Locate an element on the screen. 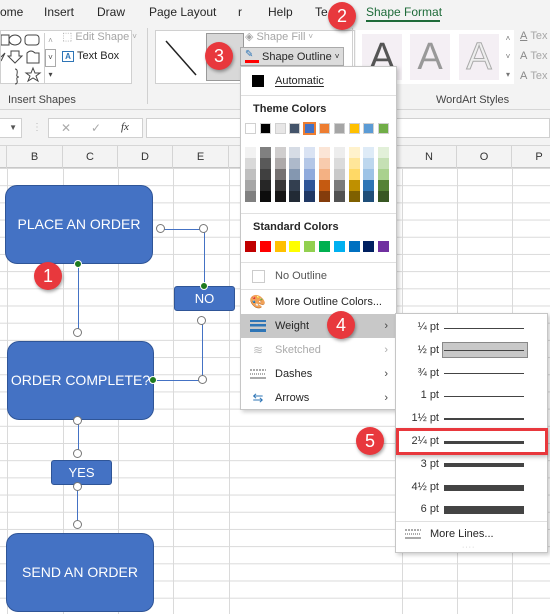 This screenshot has width=550, height=614. shapes-scroll: ˄ ˅ ▾ is located at coordinates (50, 58).